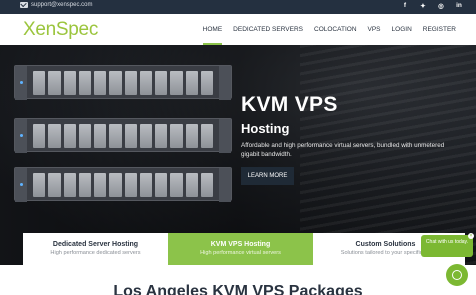 This screenshot has width=476, height=295. I want to click on chat-button, so click(457, 275).